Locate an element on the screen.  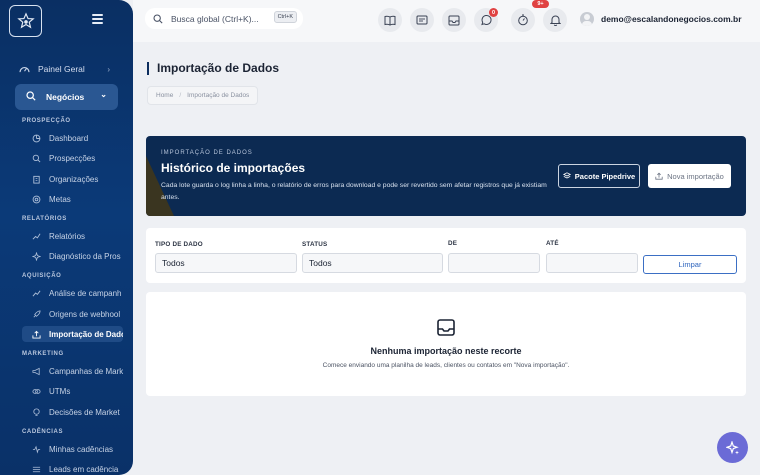
from-date-input is located at coordinates (494, 263).